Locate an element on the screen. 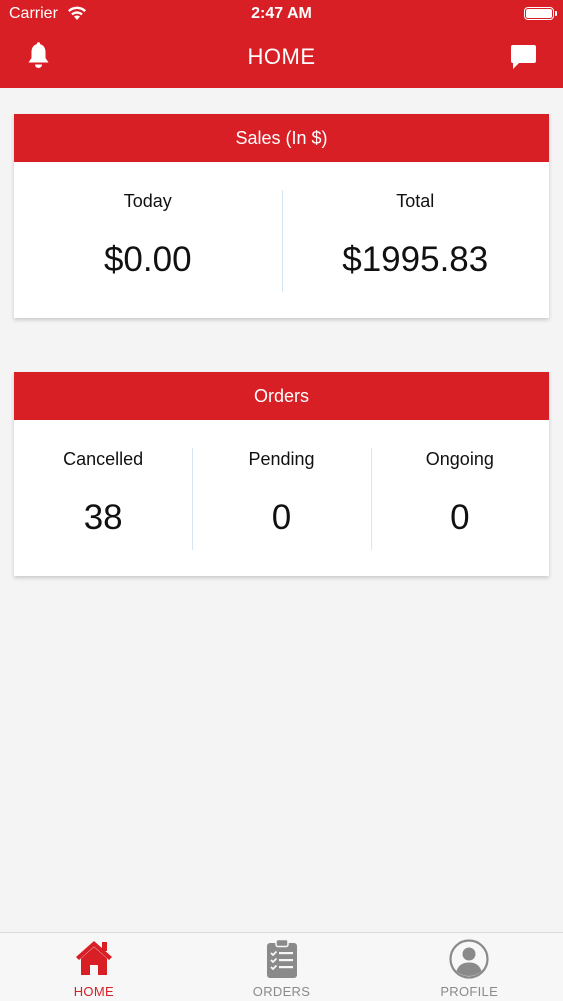  tab-orders-label: ORDERS is located at coordinates (281, 991).